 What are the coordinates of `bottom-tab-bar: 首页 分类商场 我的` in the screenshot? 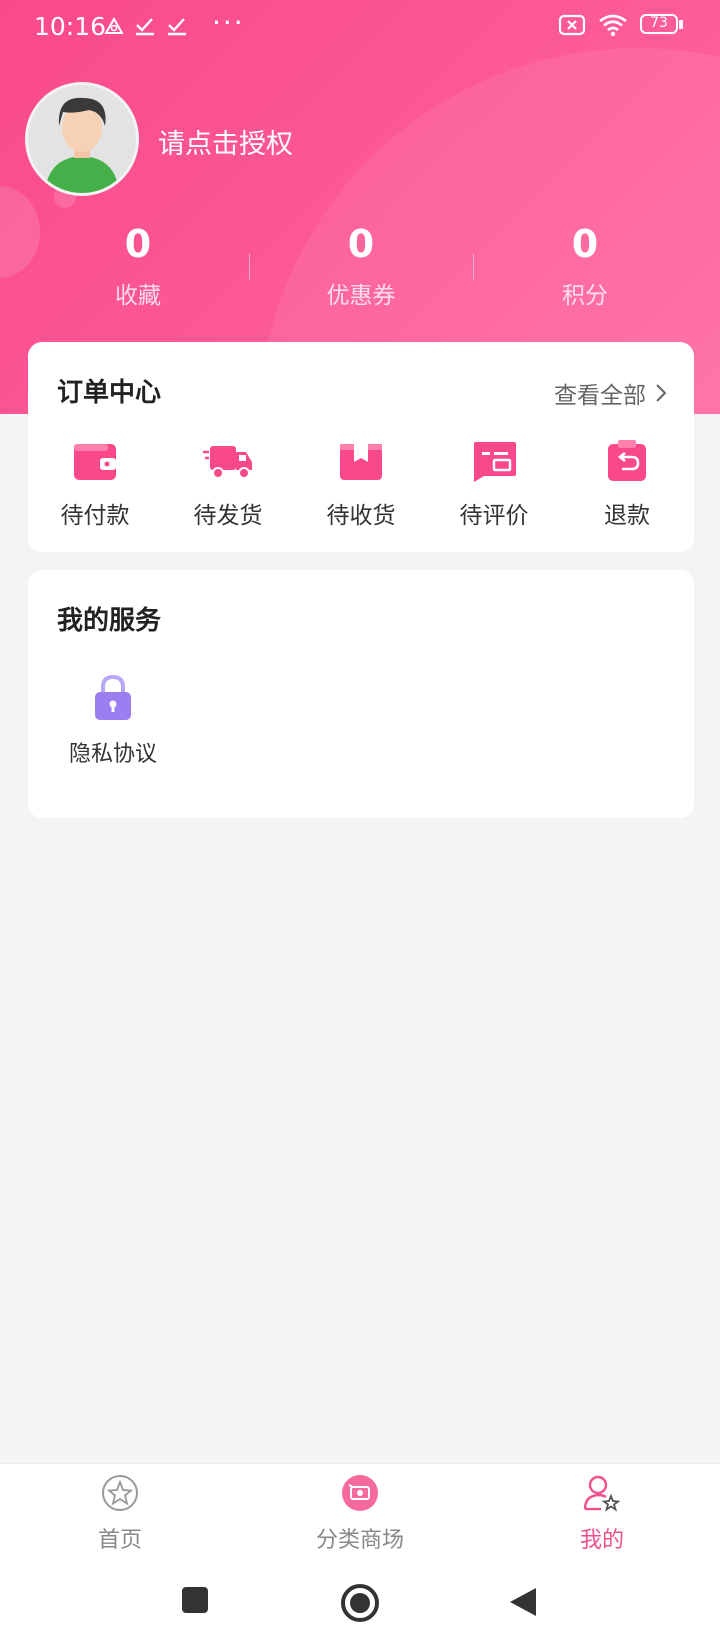 It's located at (360, 1514).